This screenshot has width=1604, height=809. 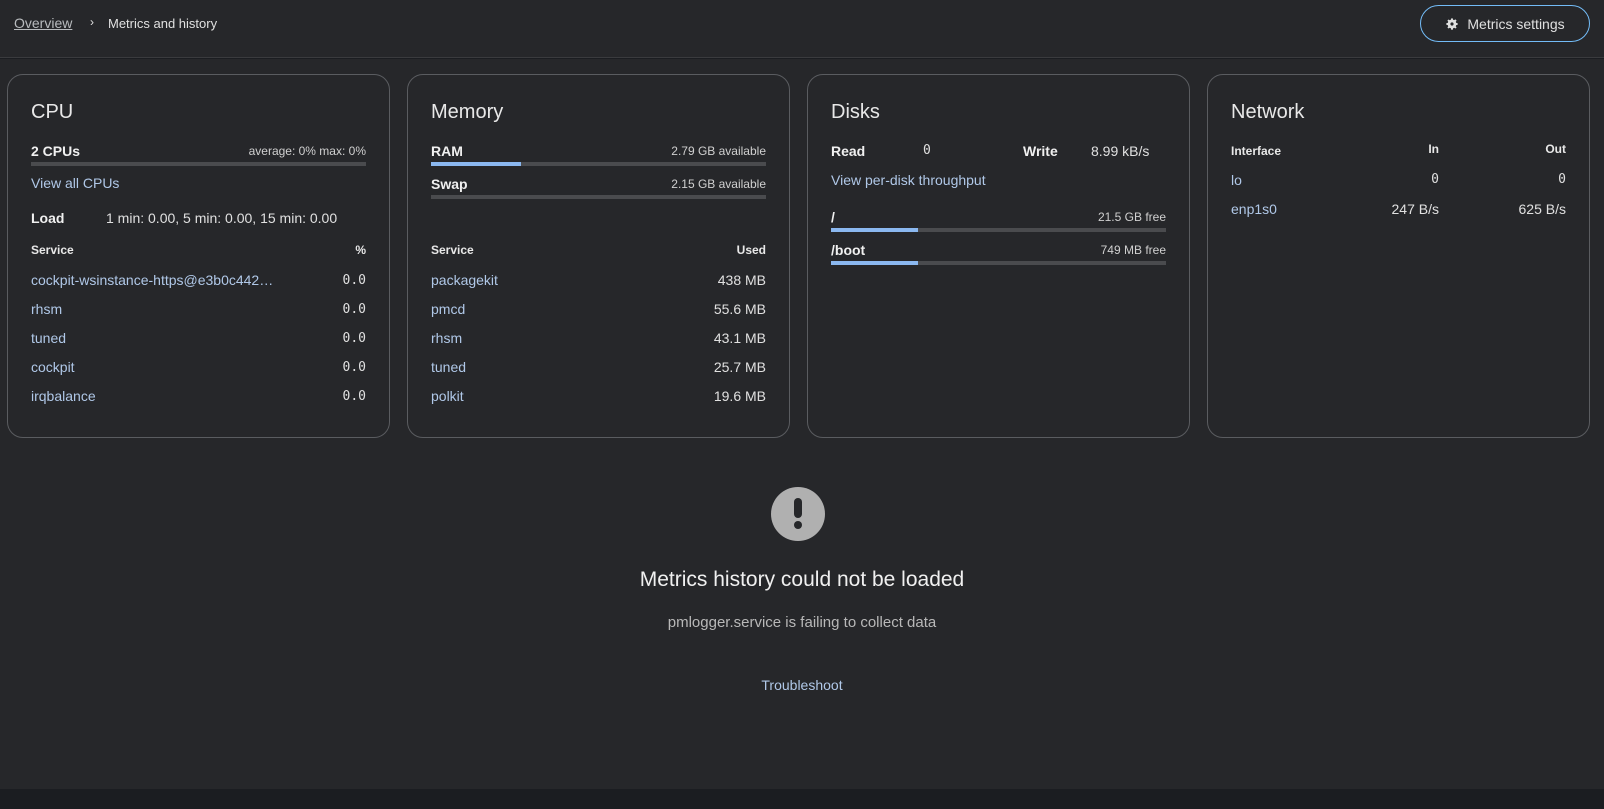 What do you see at coordinates (1131, 217) in the screenshot?
I see `mount-free: 21.5 GB free` at bounding box center [1131, 217].